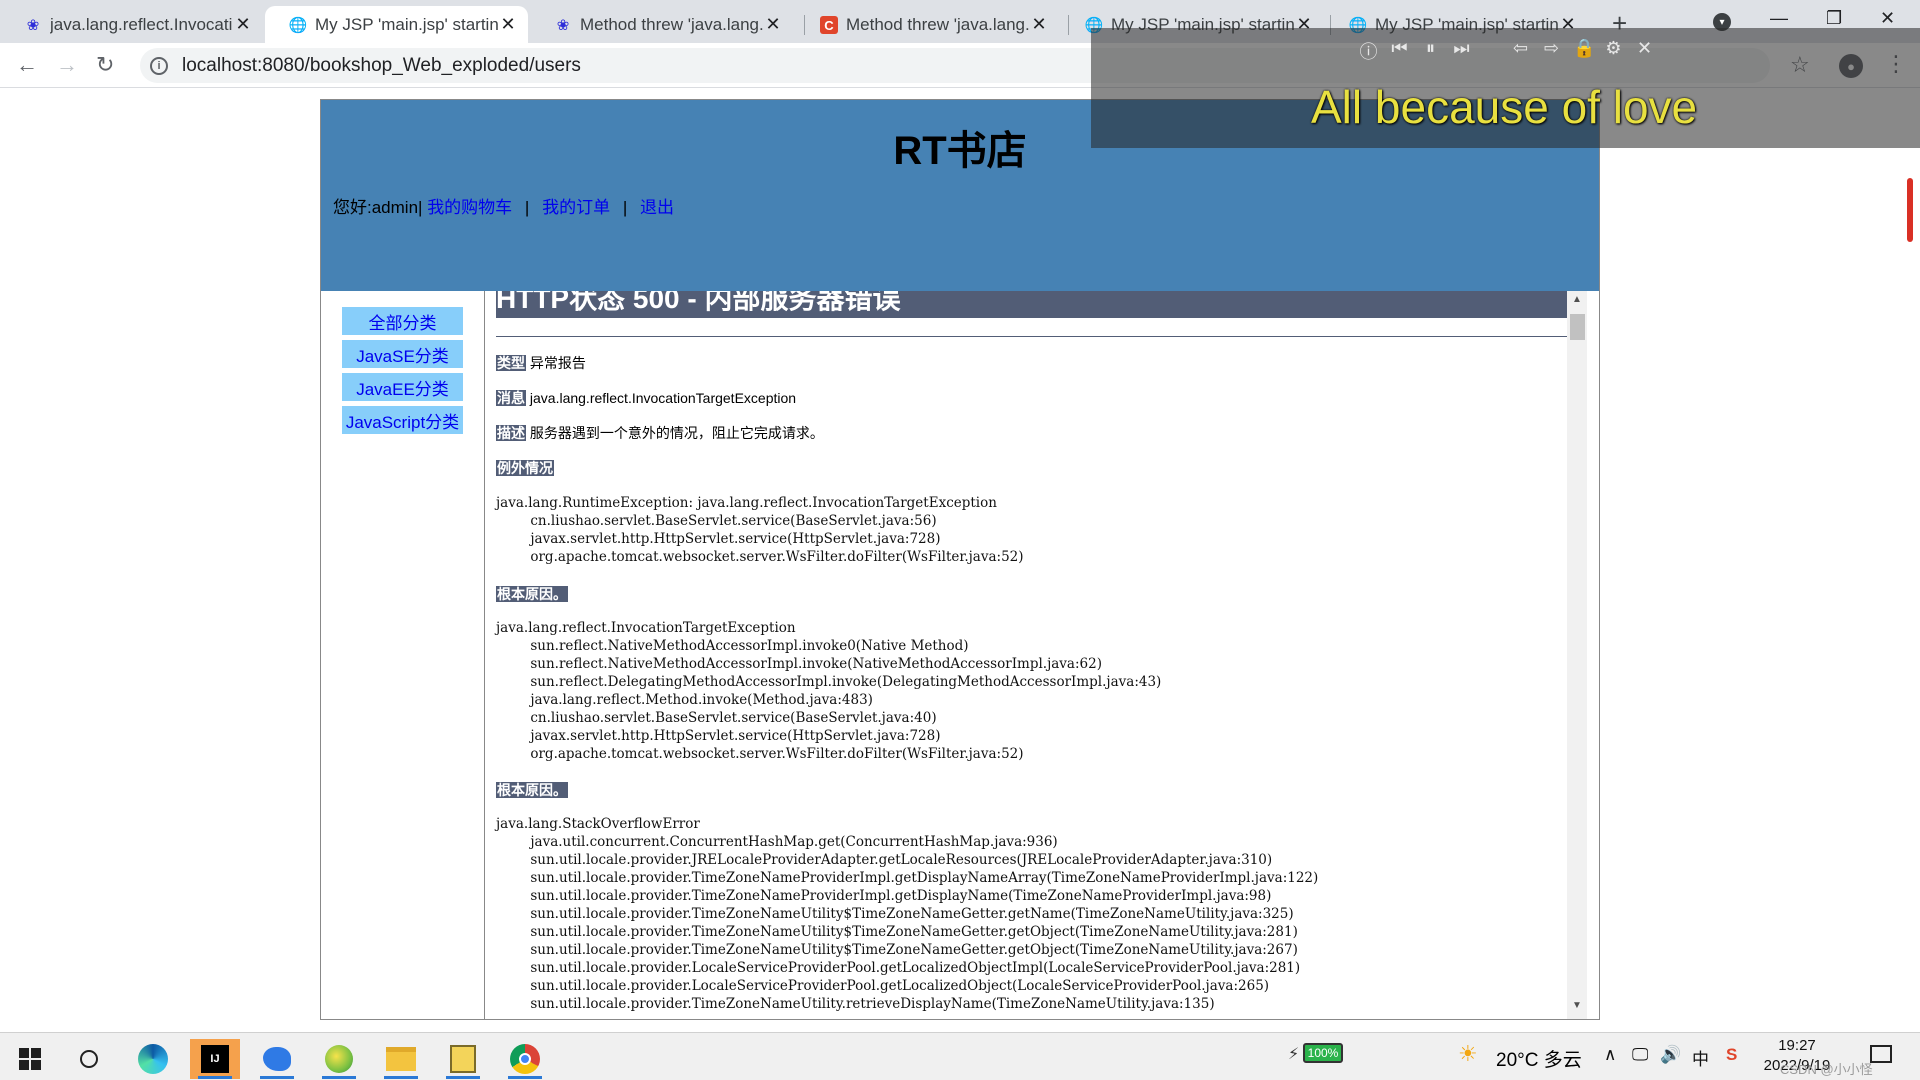 Image resolution: width=1920 pixels, height=1080 pixels. Describe the element at coordinates (1613, 51) in the screenshot. I see `gear-icon: ⚙` at that location.